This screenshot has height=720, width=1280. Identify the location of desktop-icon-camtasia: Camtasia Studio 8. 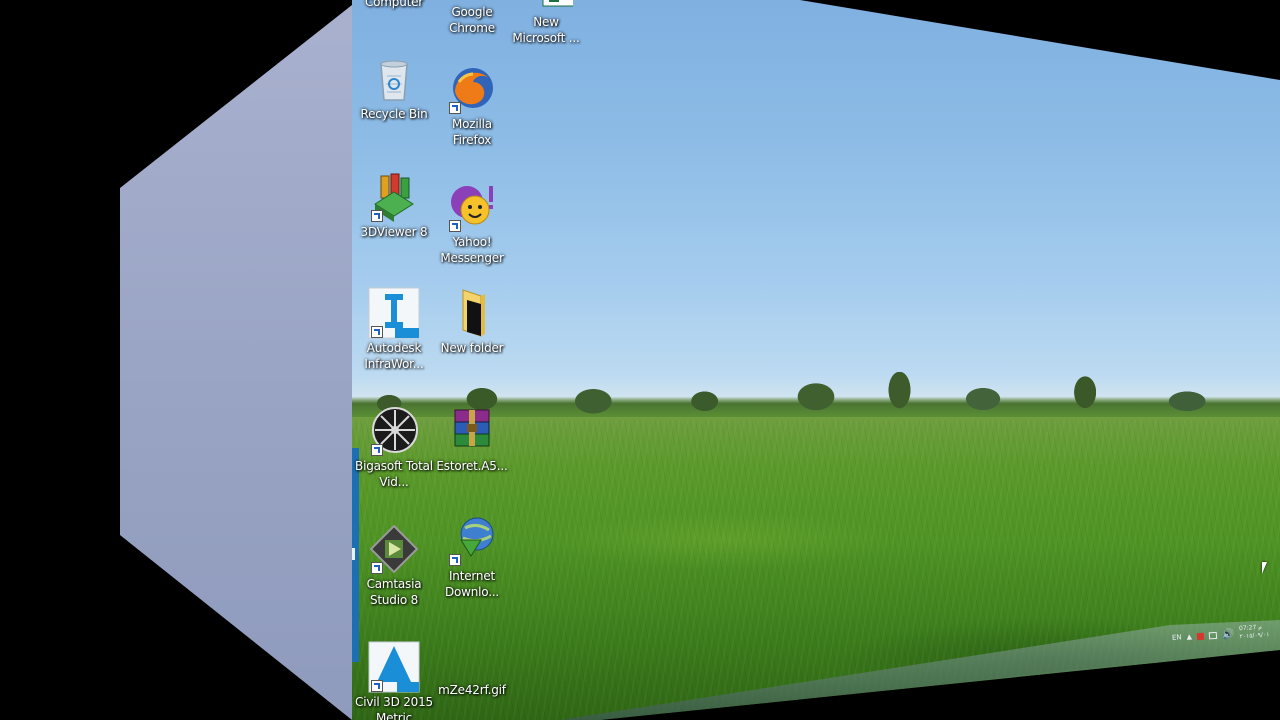
(394, 565).